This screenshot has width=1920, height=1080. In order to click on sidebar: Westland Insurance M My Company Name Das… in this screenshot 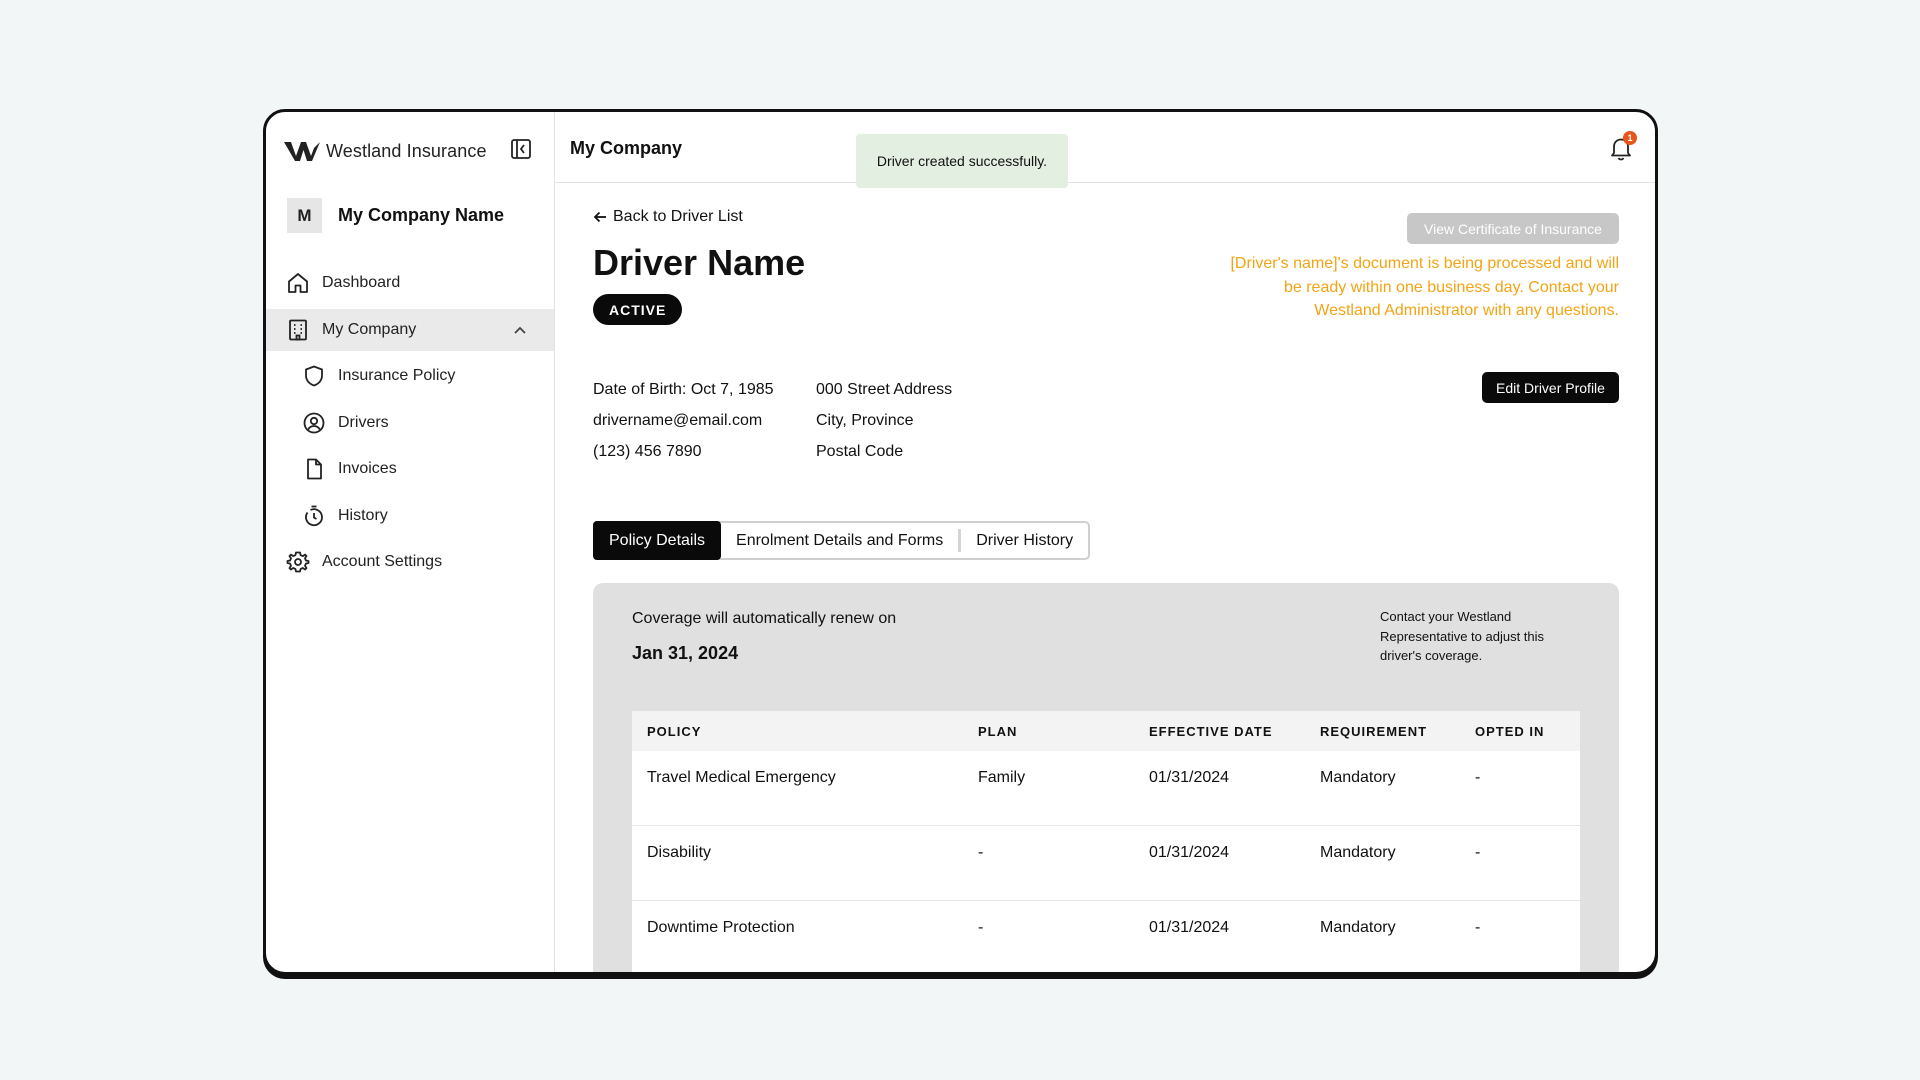, I will do `click(410, 542)`.